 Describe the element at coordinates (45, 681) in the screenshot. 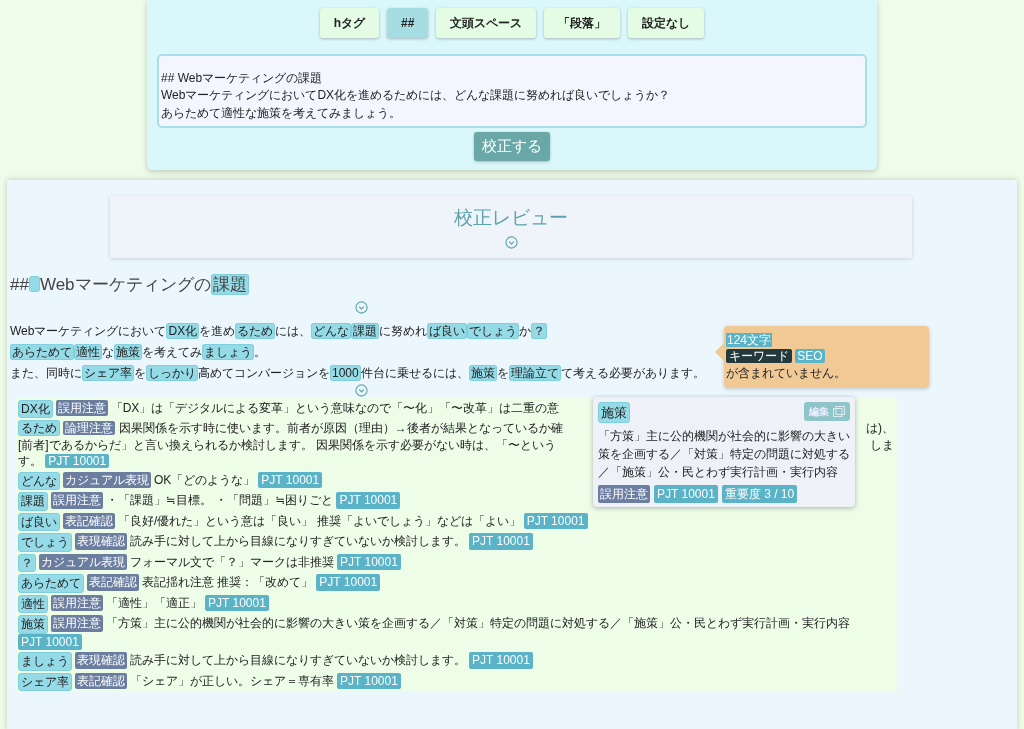

I see `issue-word: シェア率` at that location.